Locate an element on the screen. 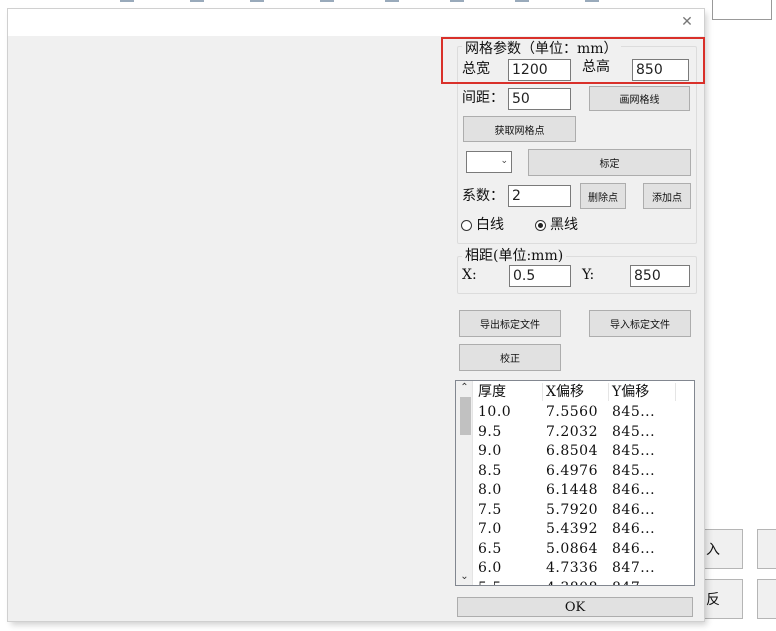  draw-grid-button: 画网格线 is located at coordinates (639, 98).